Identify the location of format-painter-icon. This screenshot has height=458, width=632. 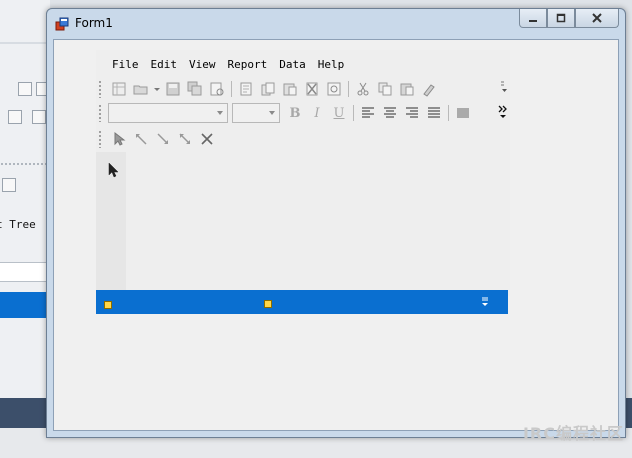
(429, 90).